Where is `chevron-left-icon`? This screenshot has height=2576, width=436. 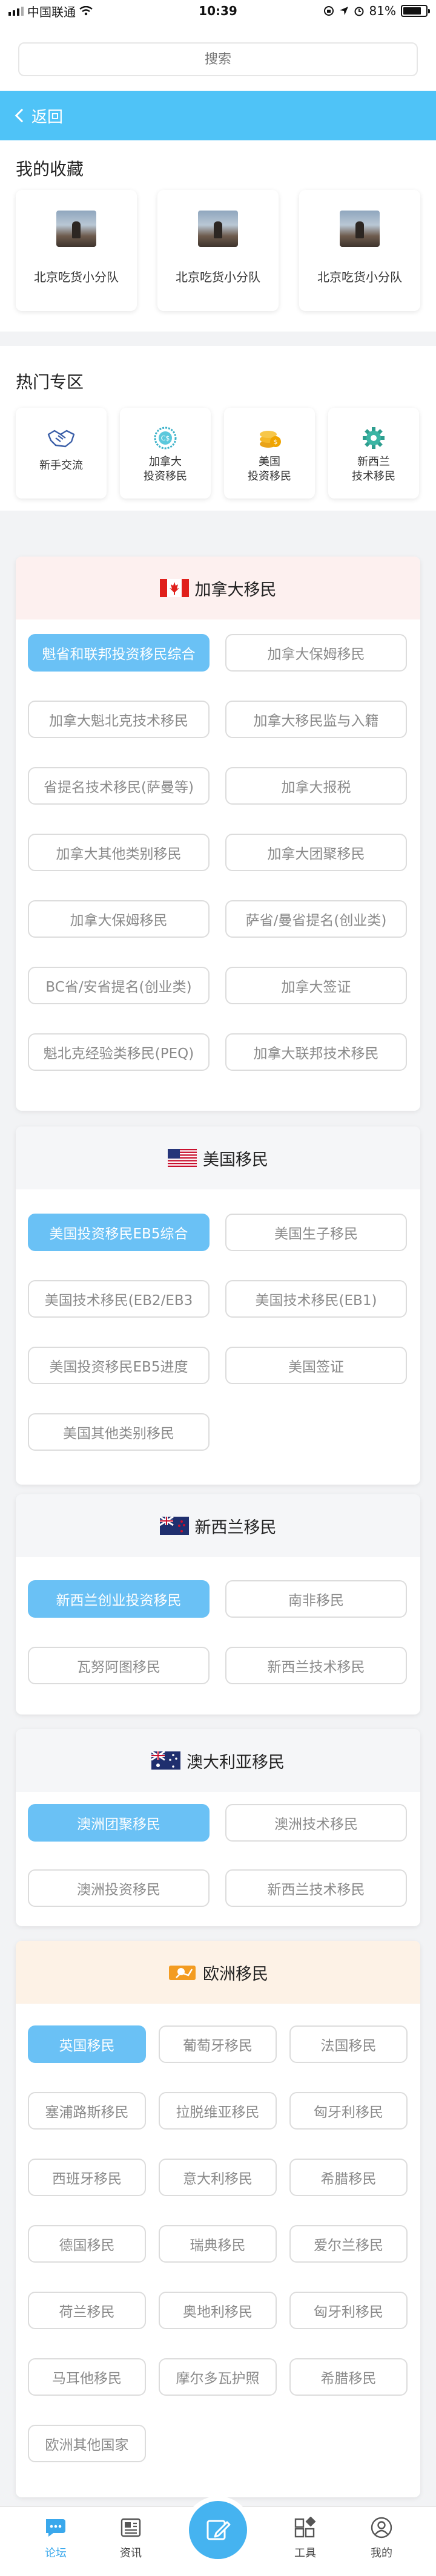 chevron-left-icon is located at coordinates (22, 115).